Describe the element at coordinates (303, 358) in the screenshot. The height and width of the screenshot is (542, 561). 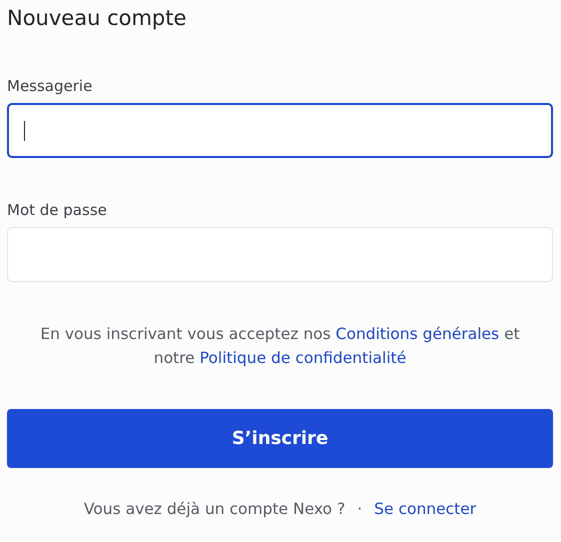
I see `policy-link: Politique de confidentialité` at that location.